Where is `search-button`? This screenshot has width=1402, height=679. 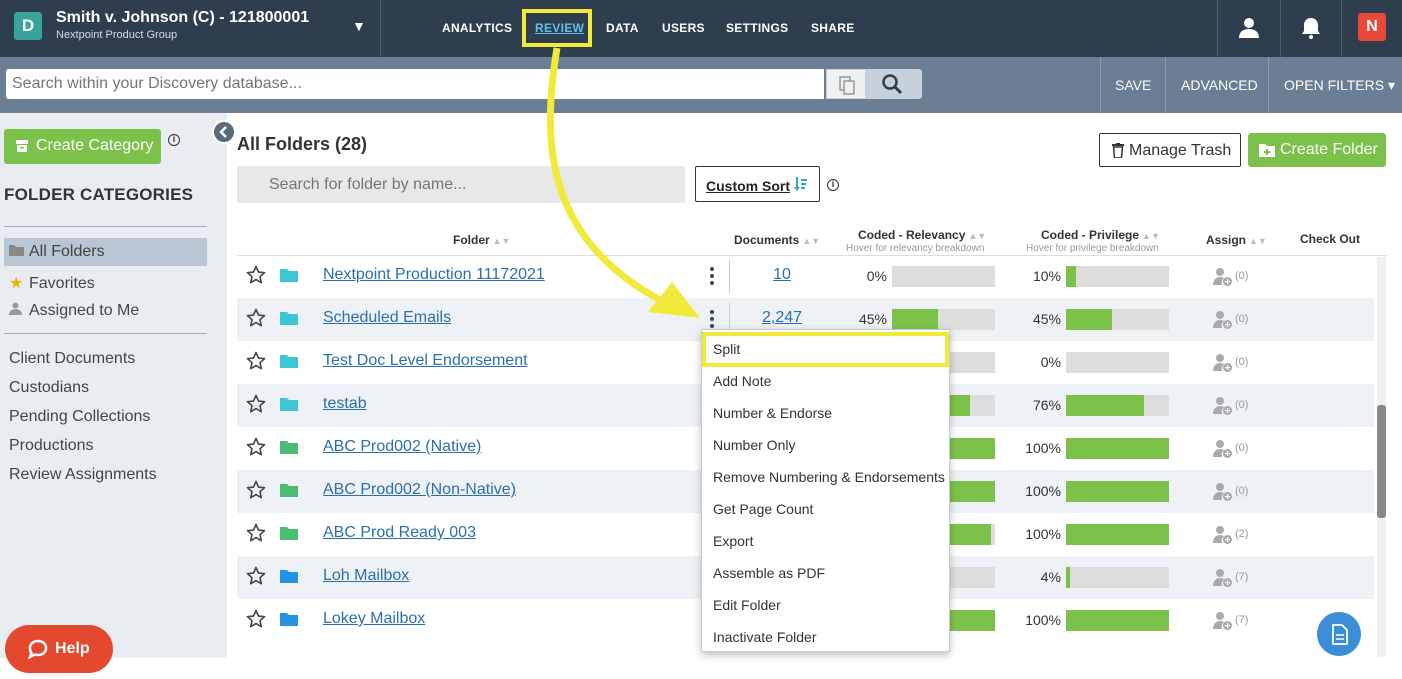 search-button is located at coordinates (894, 84).